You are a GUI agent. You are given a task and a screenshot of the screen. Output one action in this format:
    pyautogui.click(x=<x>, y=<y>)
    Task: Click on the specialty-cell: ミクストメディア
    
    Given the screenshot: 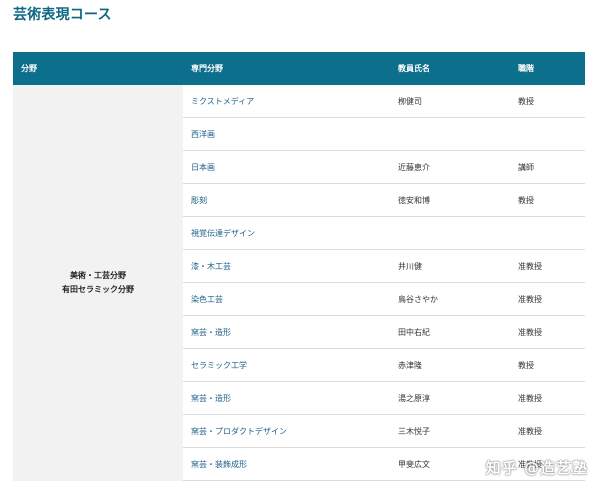 What is the action you would take?
    pyautogui.click(x=286, y=101)
    